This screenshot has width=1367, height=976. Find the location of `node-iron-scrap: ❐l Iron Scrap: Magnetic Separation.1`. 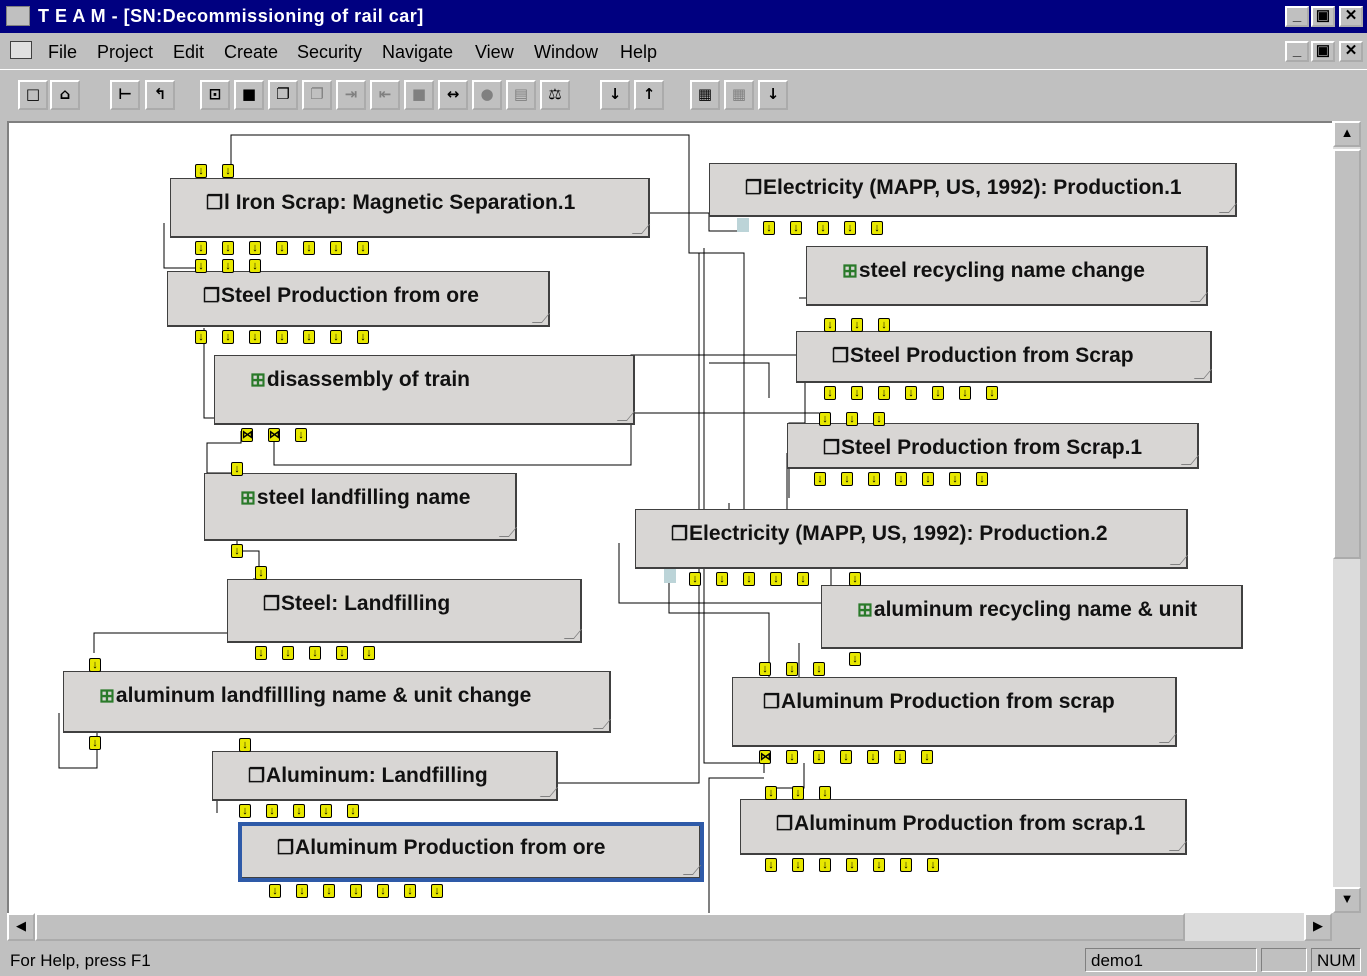

node-iron-scrap: ❐l Iron Scrap: Magnetic Separation.1 is located at coordinates (410, 208).